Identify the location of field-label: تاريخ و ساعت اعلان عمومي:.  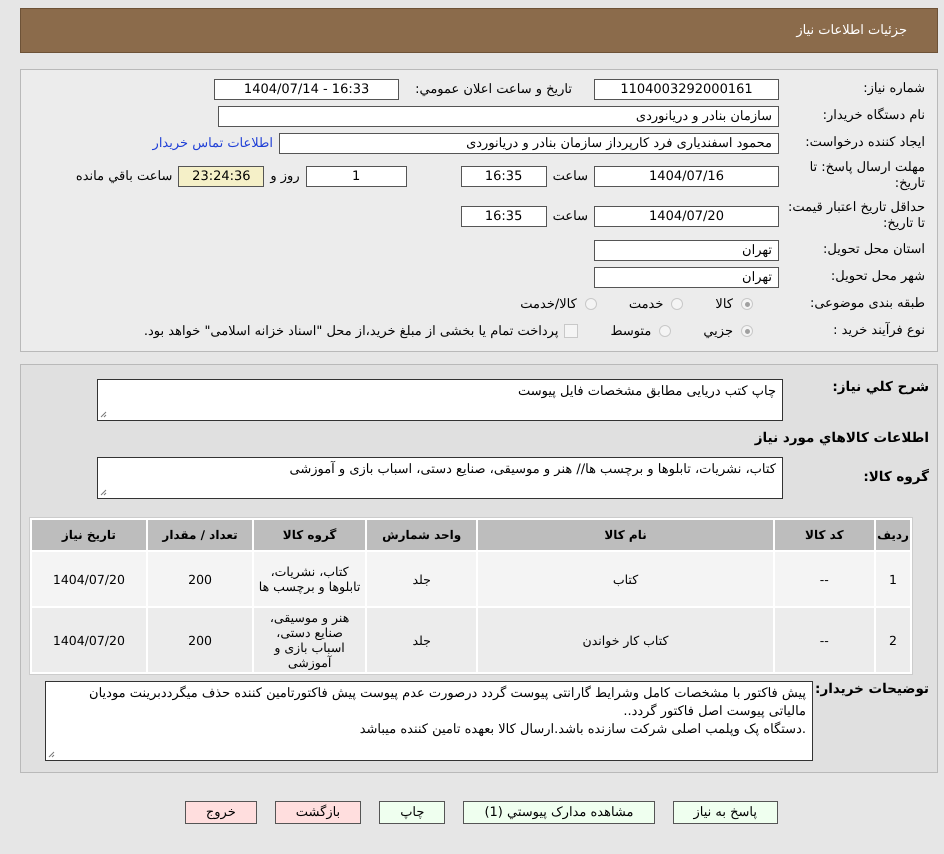
(493, 89).